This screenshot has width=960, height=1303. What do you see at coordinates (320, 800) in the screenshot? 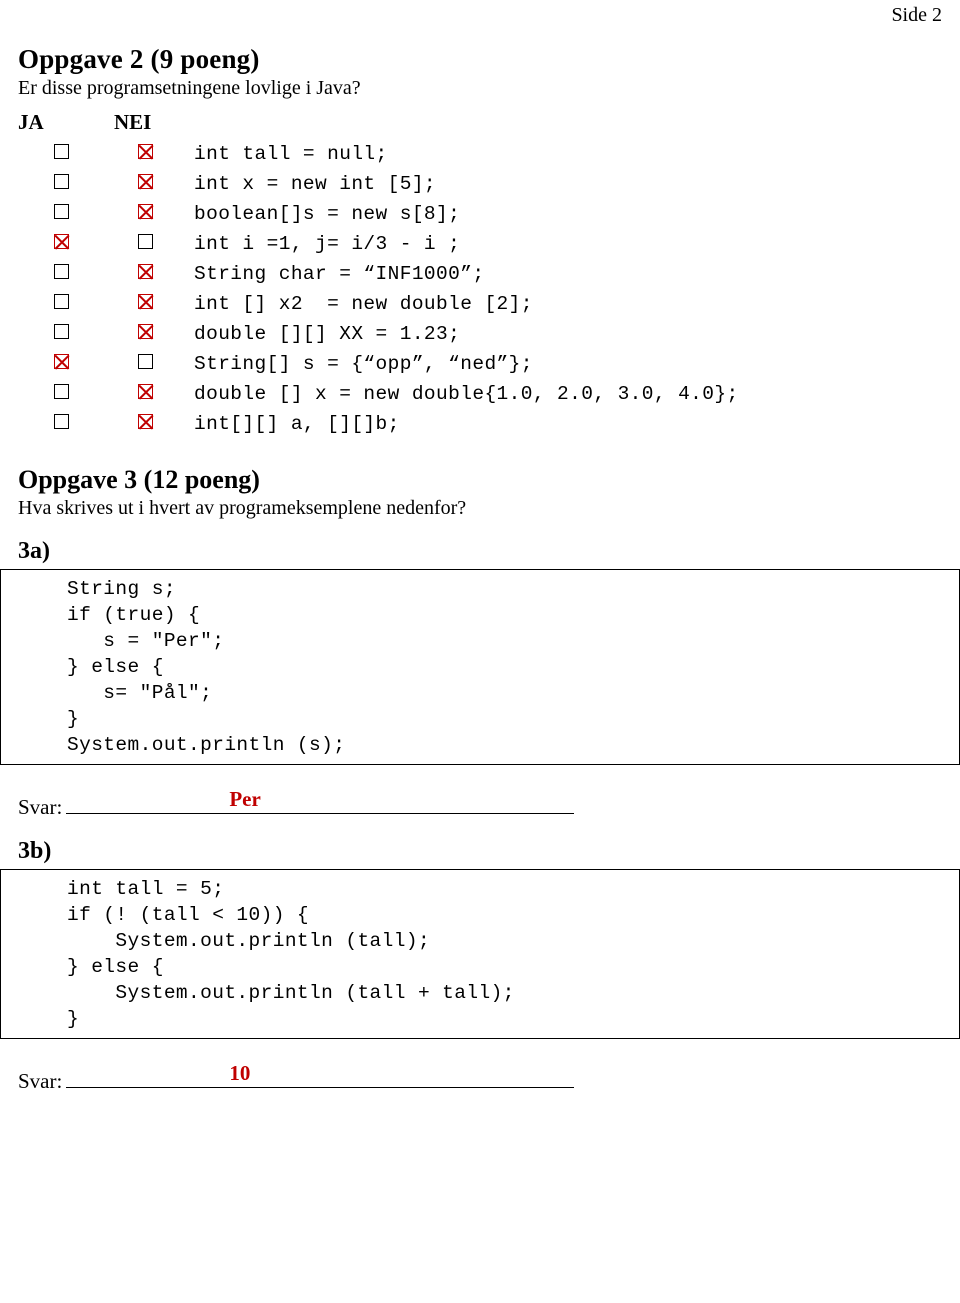
I see `answer-field-3a: Per` at bounding box center [320, 800].